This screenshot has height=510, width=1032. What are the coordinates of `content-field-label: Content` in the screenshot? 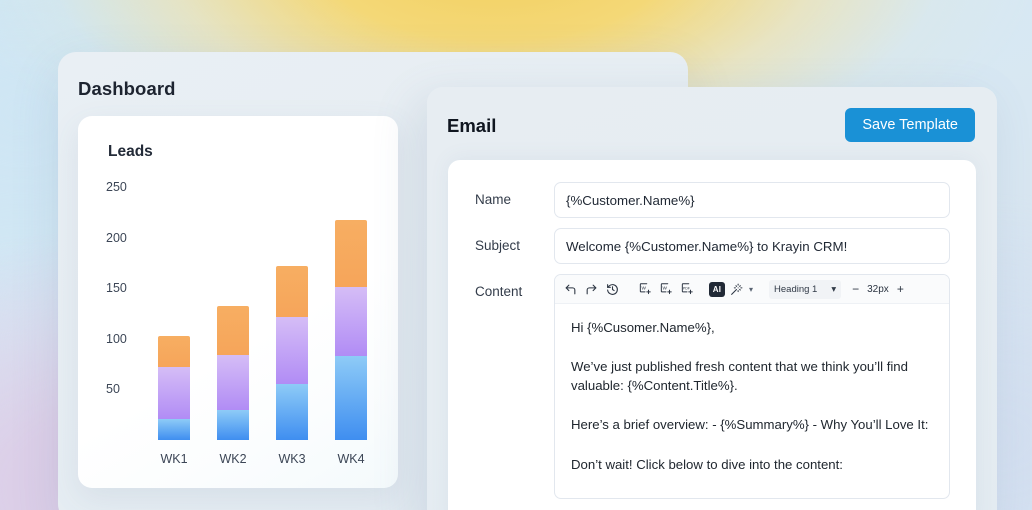 It's located at (499, 291).